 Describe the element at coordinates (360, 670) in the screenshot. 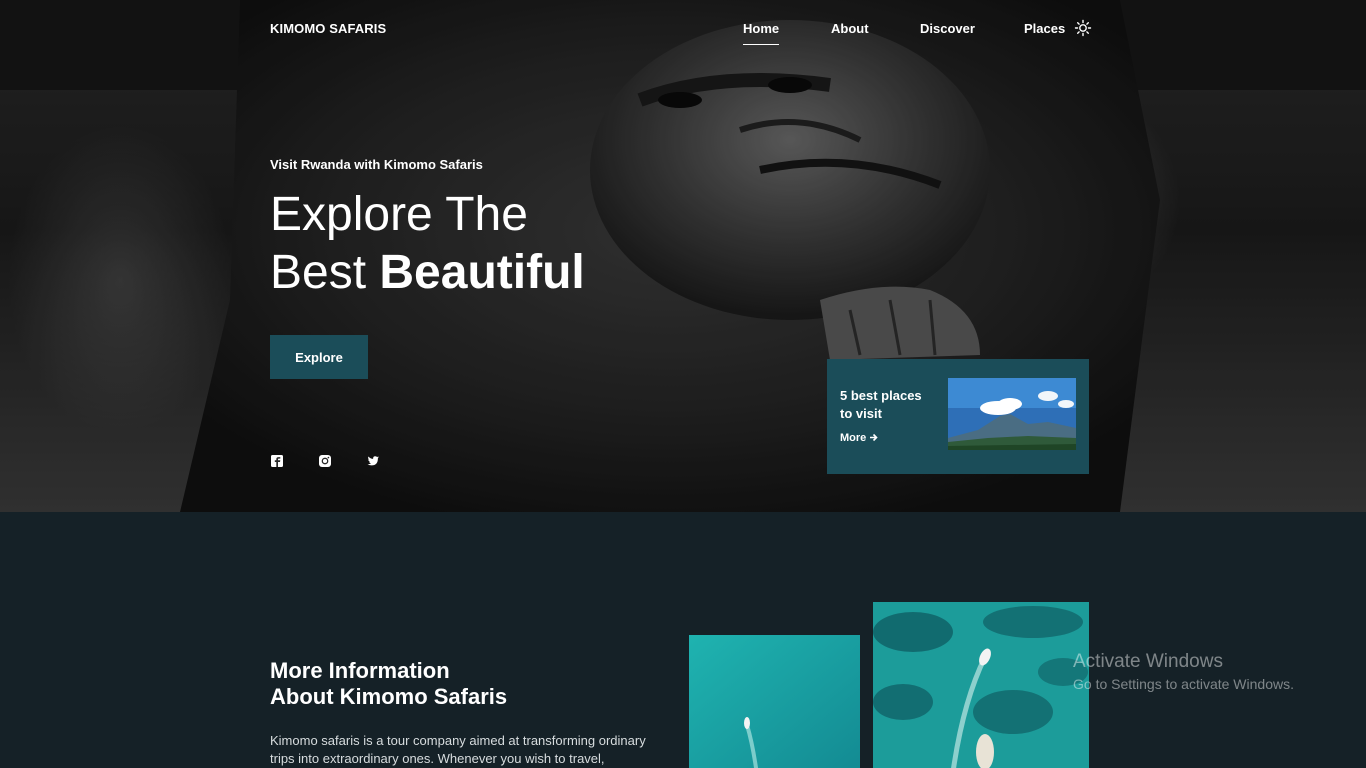

I see `about-title-line-1: More Information` at that location.